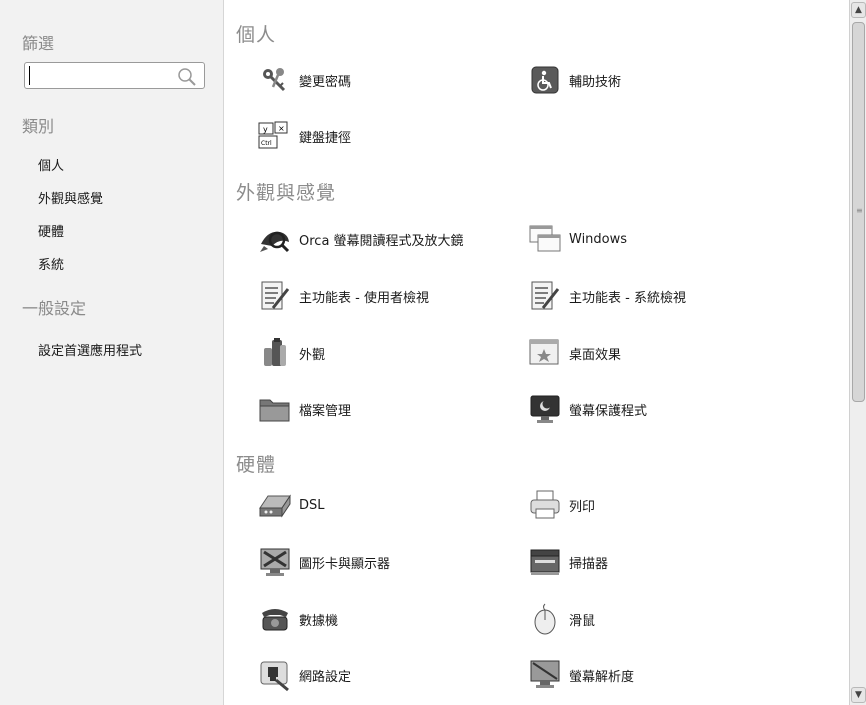 This screenshot has height=705, width=866. I want to click on keys-icon, so click(275, 80).